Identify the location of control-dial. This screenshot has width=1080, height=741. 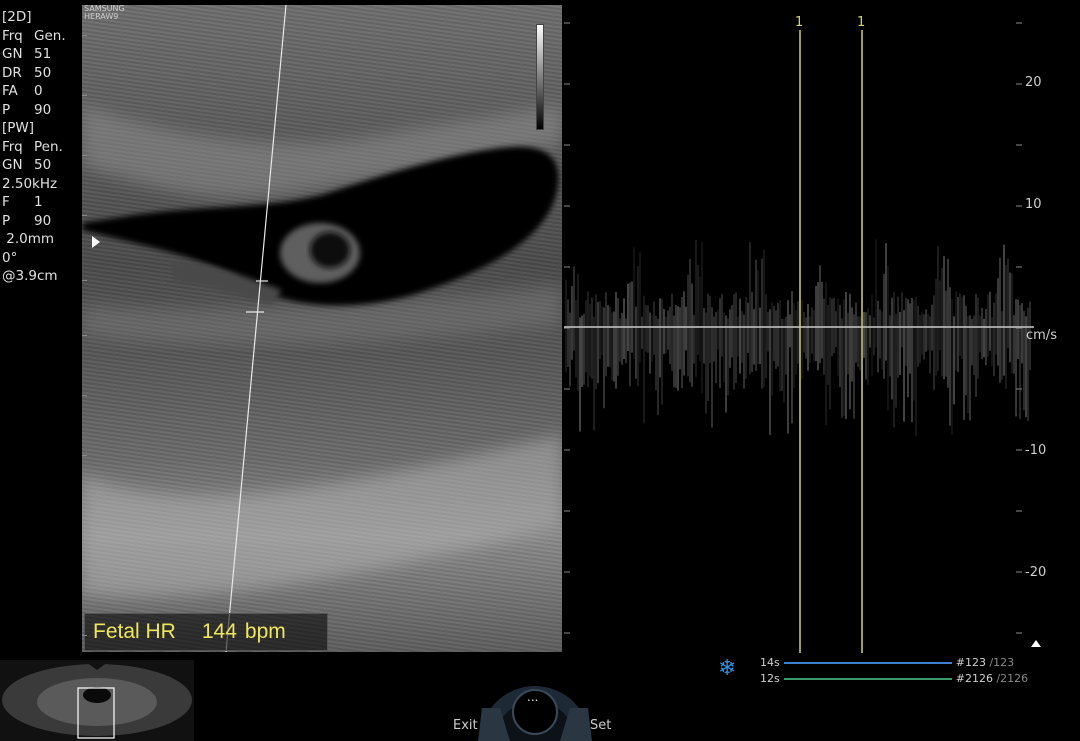
(535, 706).